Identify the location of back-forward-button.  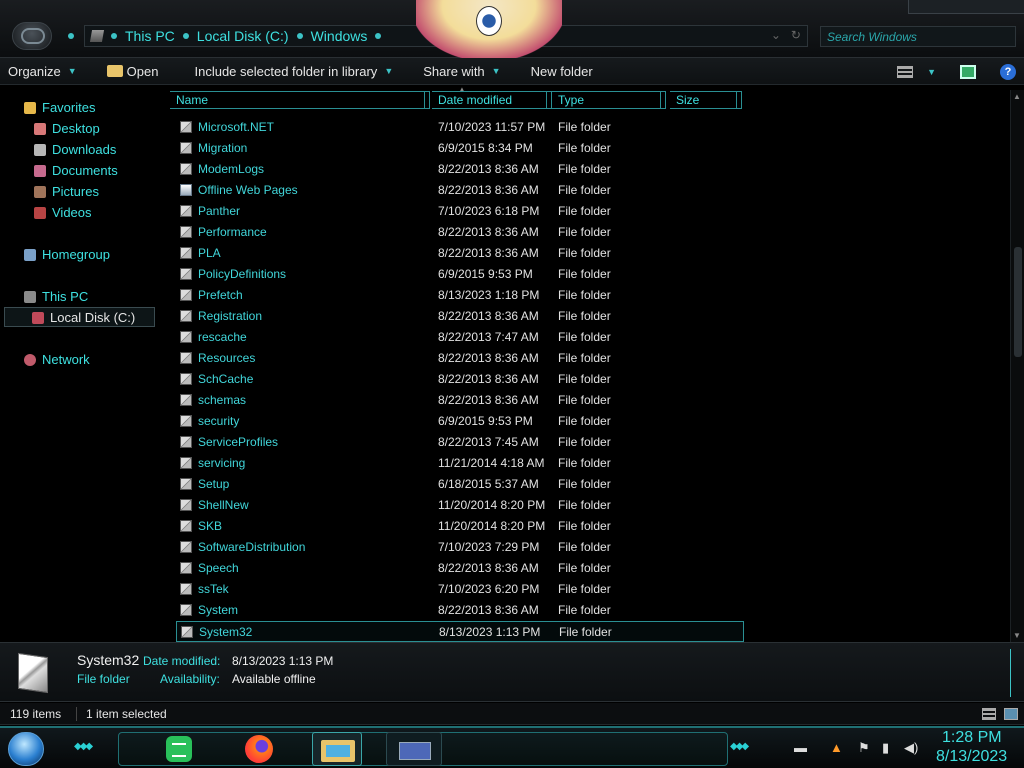
(32, 36).